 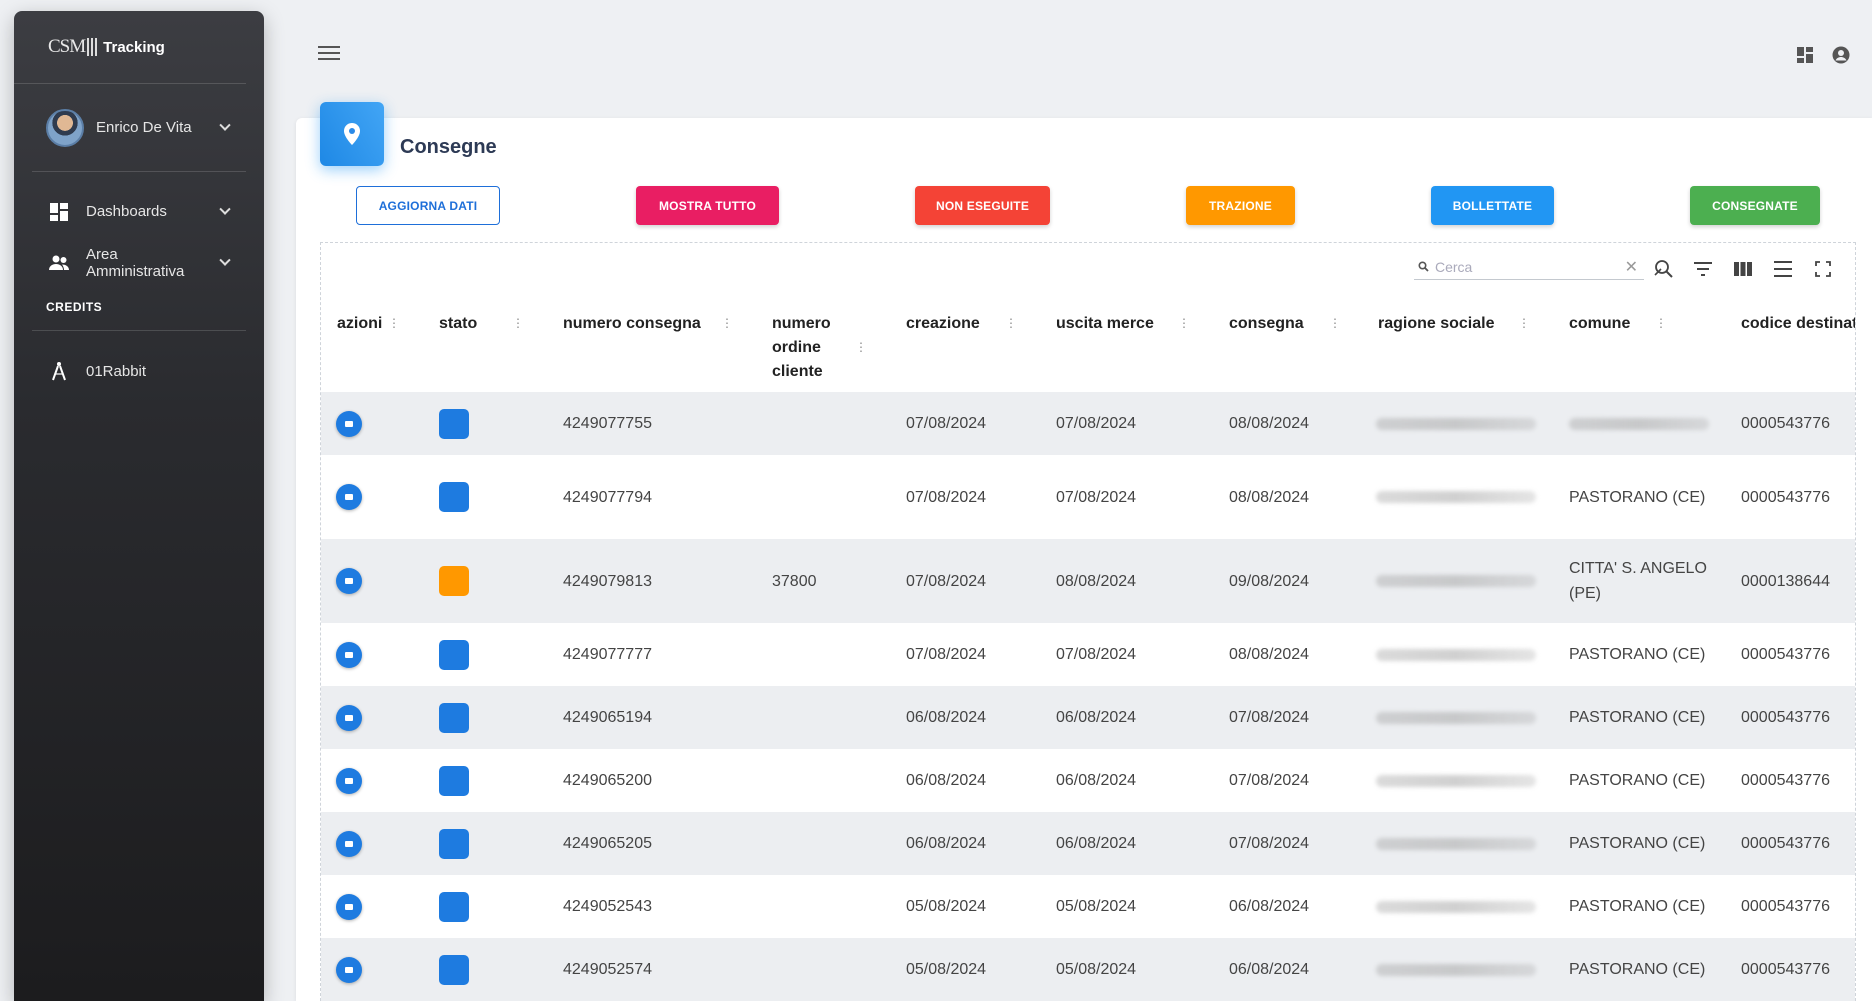 I want to click on header-line: ordine, so click(x=796, y=347).